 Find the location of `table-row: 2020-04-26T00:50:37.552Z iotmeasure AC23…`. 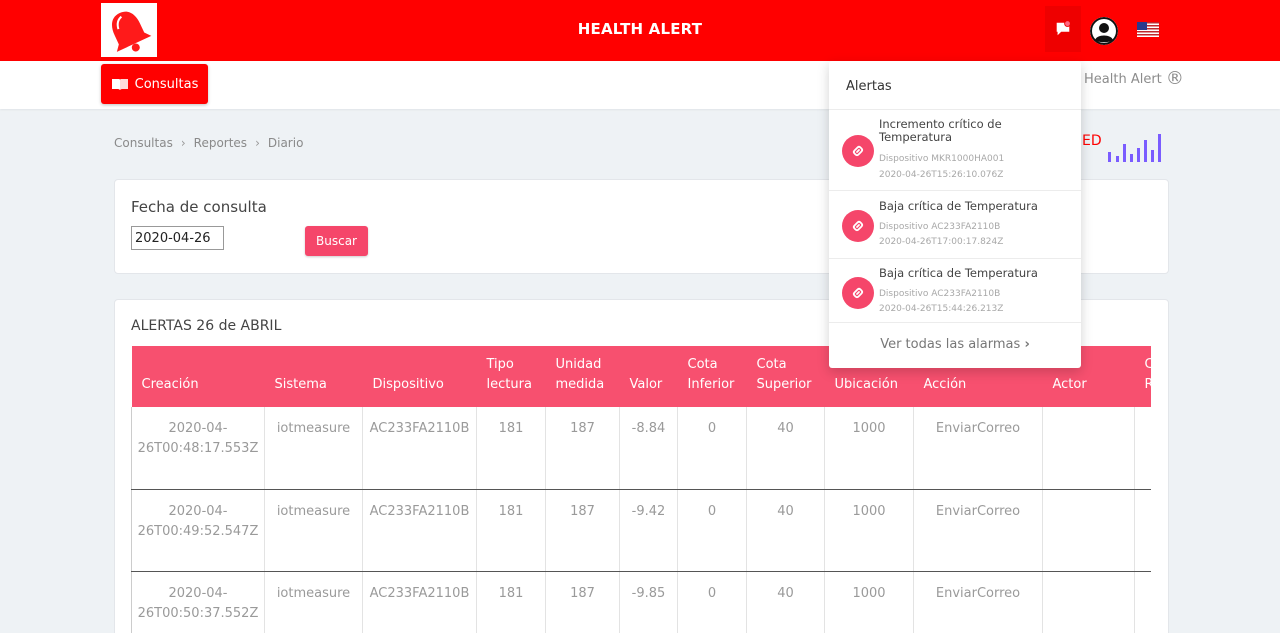

table-row: 2020-04-26T00:50:37.552Z iotmeasure AC23… is located at coordinates (641, 602).